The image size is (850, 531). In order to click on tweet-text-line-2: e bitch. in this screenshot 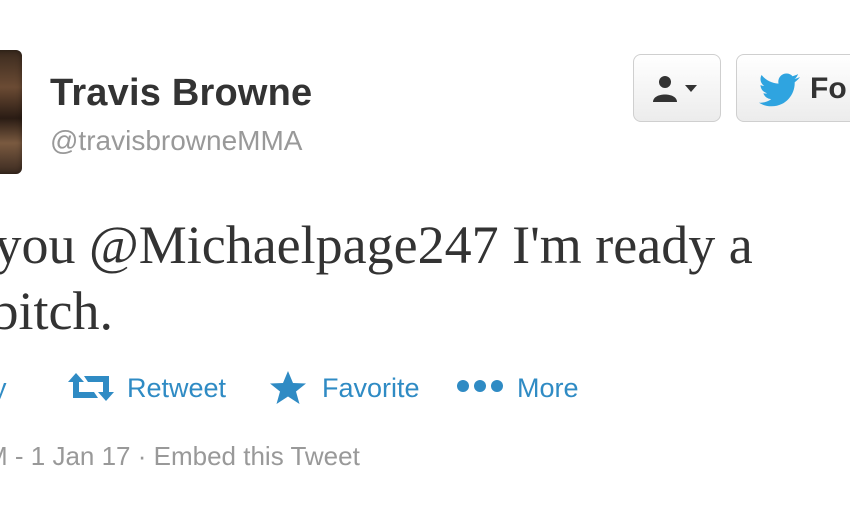, I will do `click(56, 311)`.